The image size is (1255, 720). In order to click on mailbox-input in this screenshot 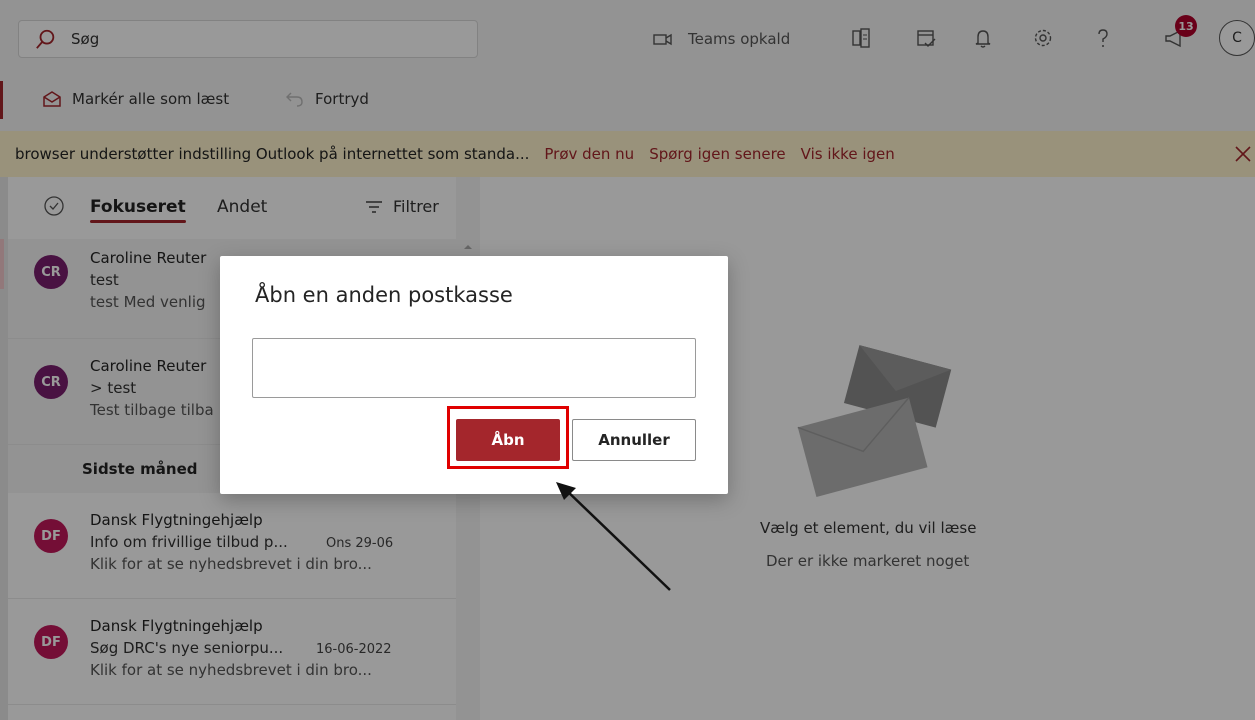, I will do `click(474, 368)`.